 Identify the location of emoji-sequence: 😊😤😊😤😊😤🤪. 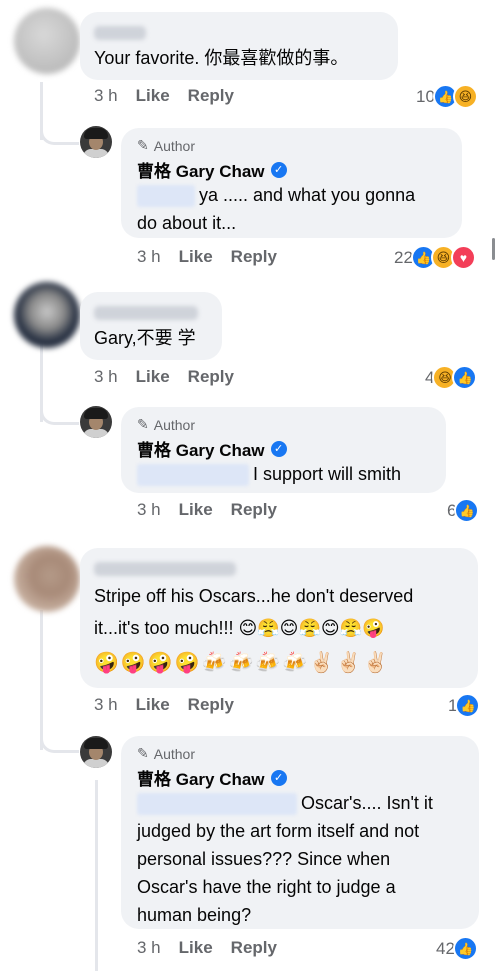
(311, 628).